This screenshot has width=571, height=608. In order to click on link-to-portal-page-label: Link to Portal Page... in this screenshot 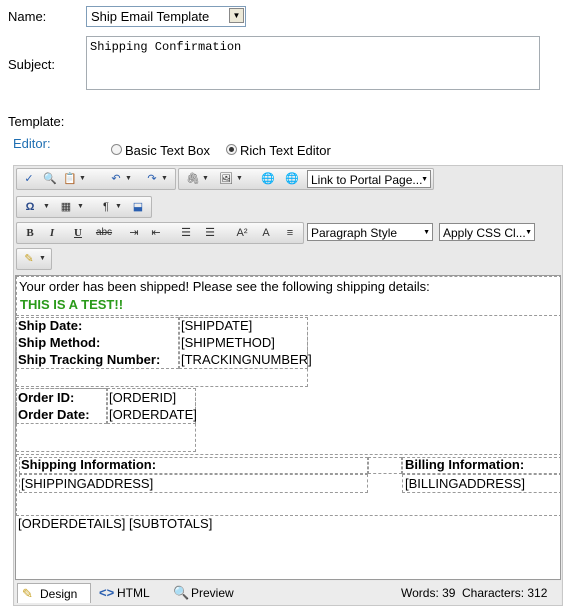, I will do `click(367, 180)`.